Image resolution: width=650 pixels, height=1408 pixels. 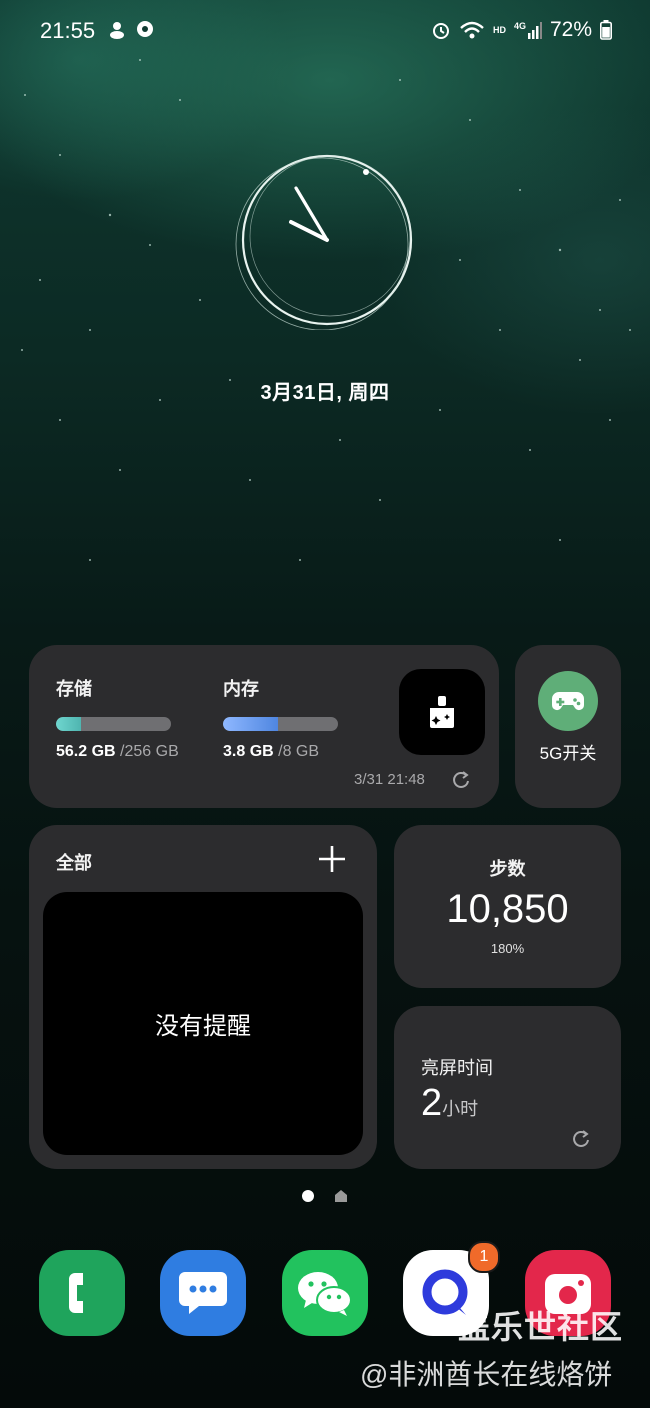 I want to click on screen-time-value-group: 2 小时, so click(x=449, y=1103).